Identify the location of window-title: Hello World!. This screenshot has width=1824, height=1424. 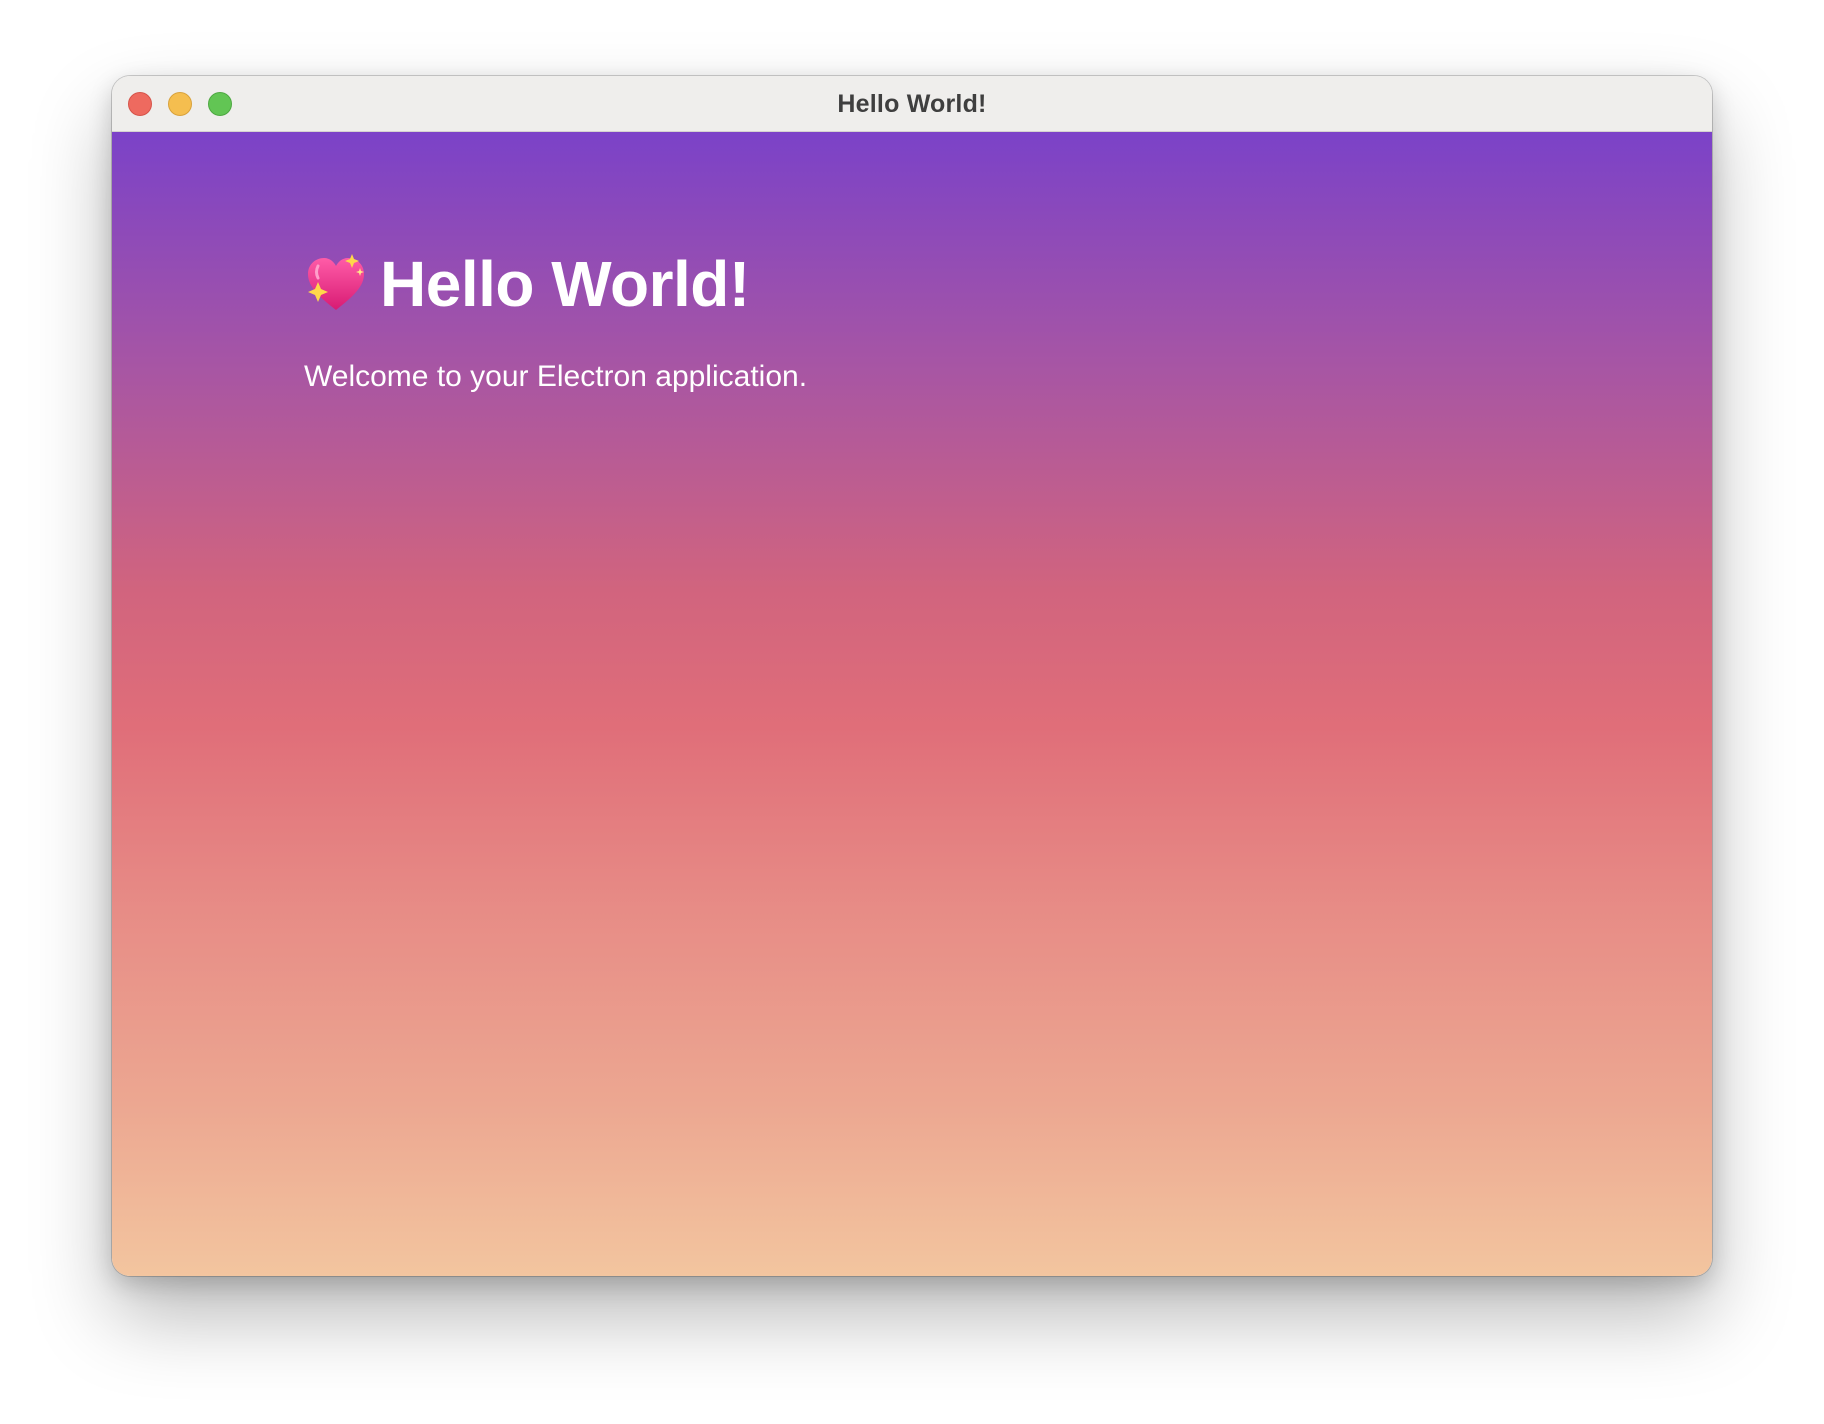
(912, 104).